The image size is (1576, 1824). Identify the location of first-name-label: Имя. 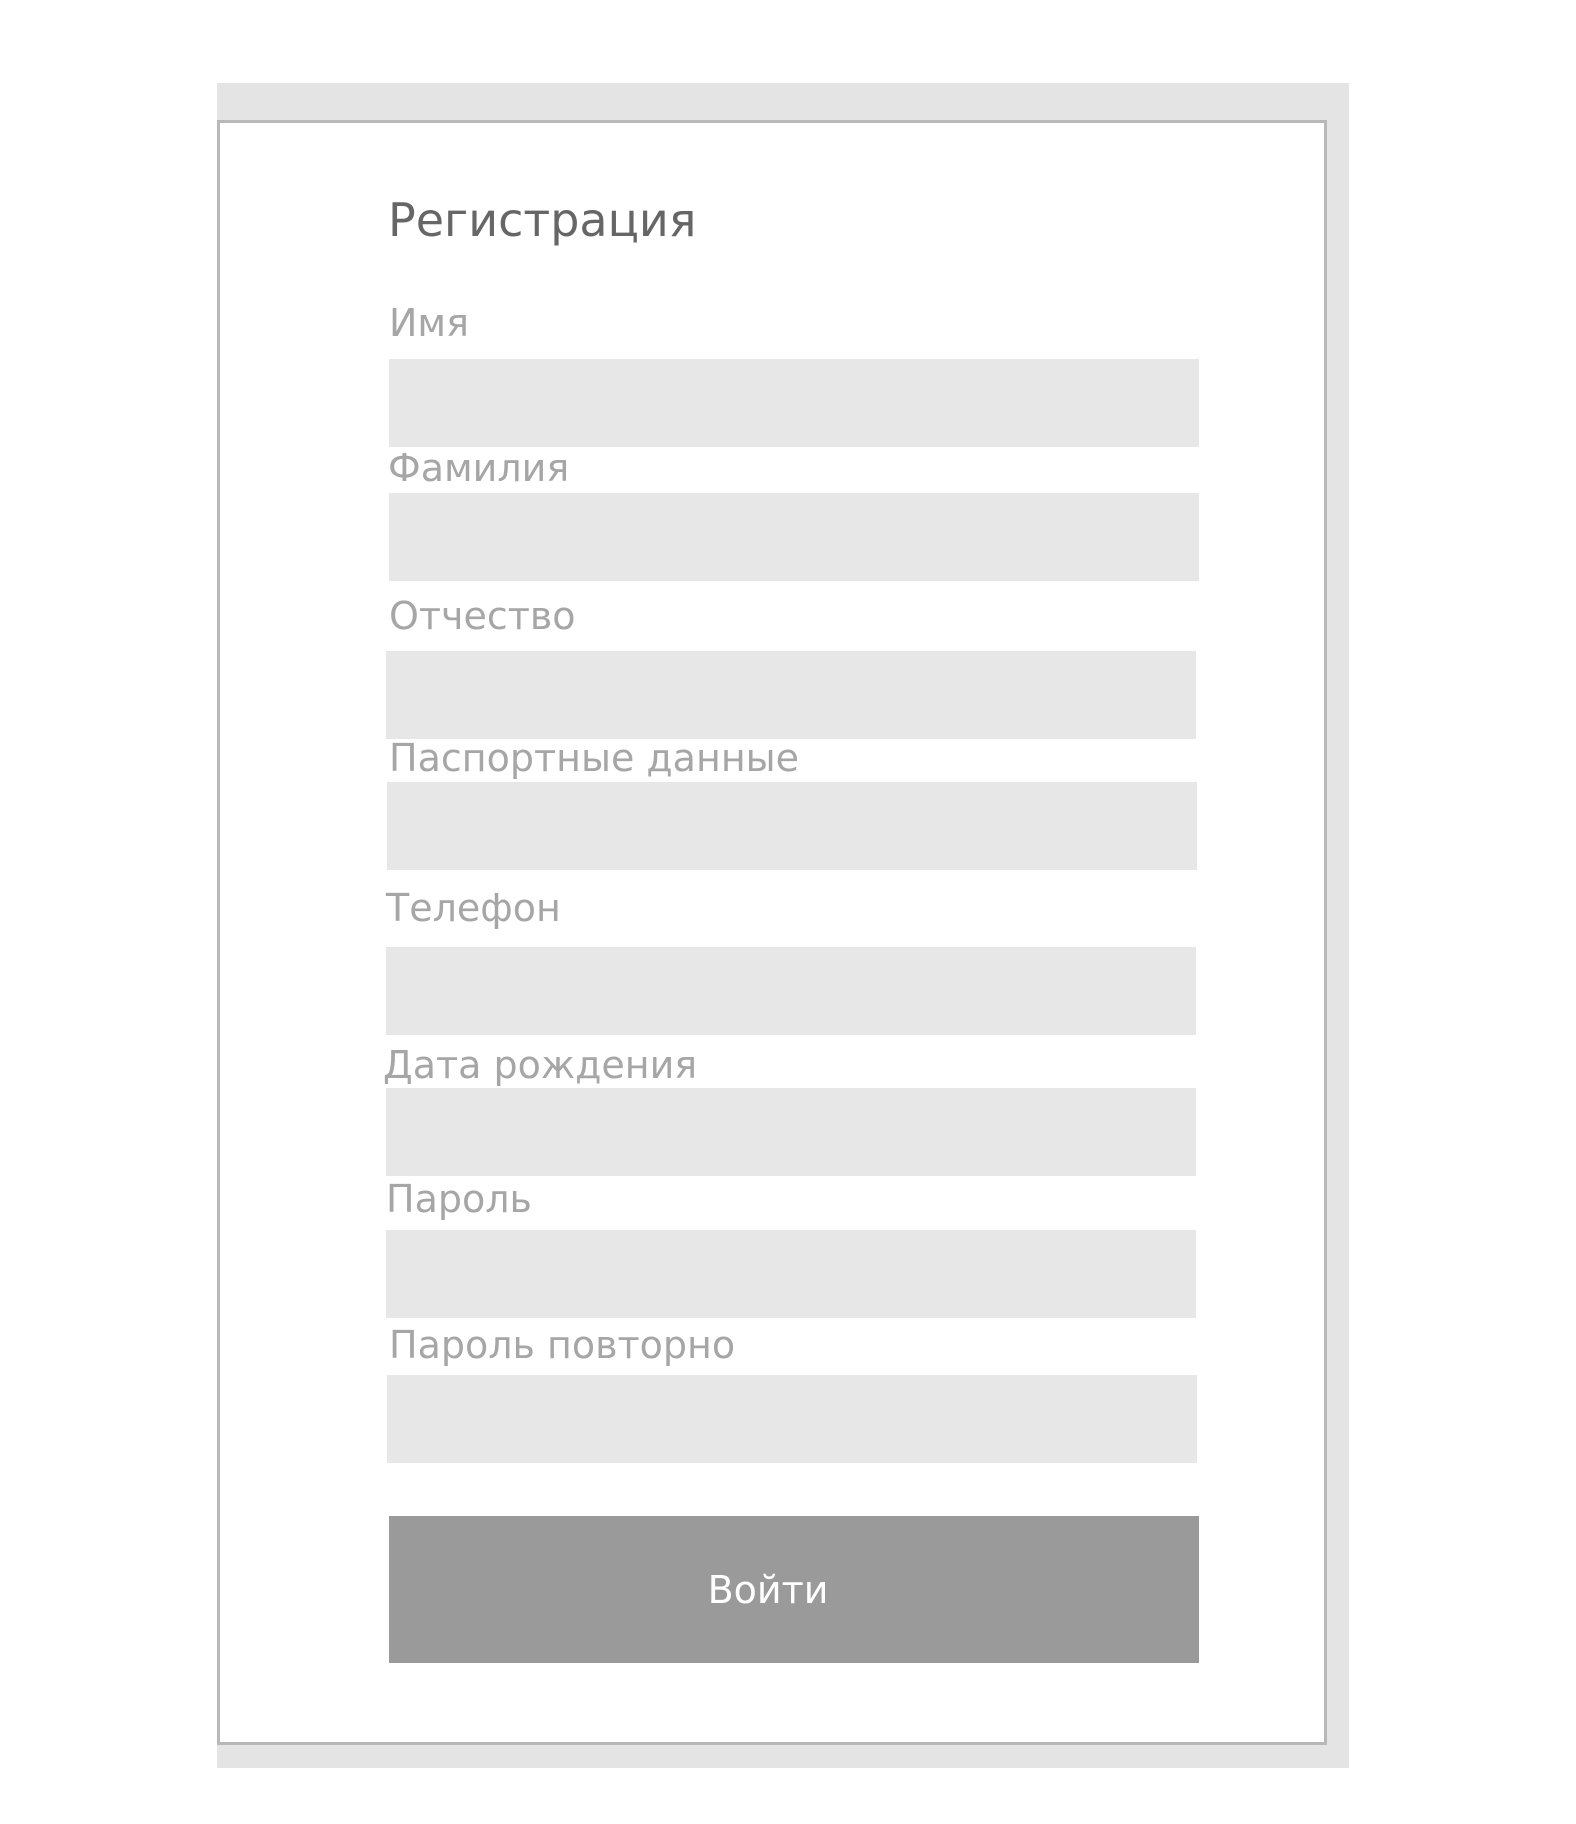
(429, 323).